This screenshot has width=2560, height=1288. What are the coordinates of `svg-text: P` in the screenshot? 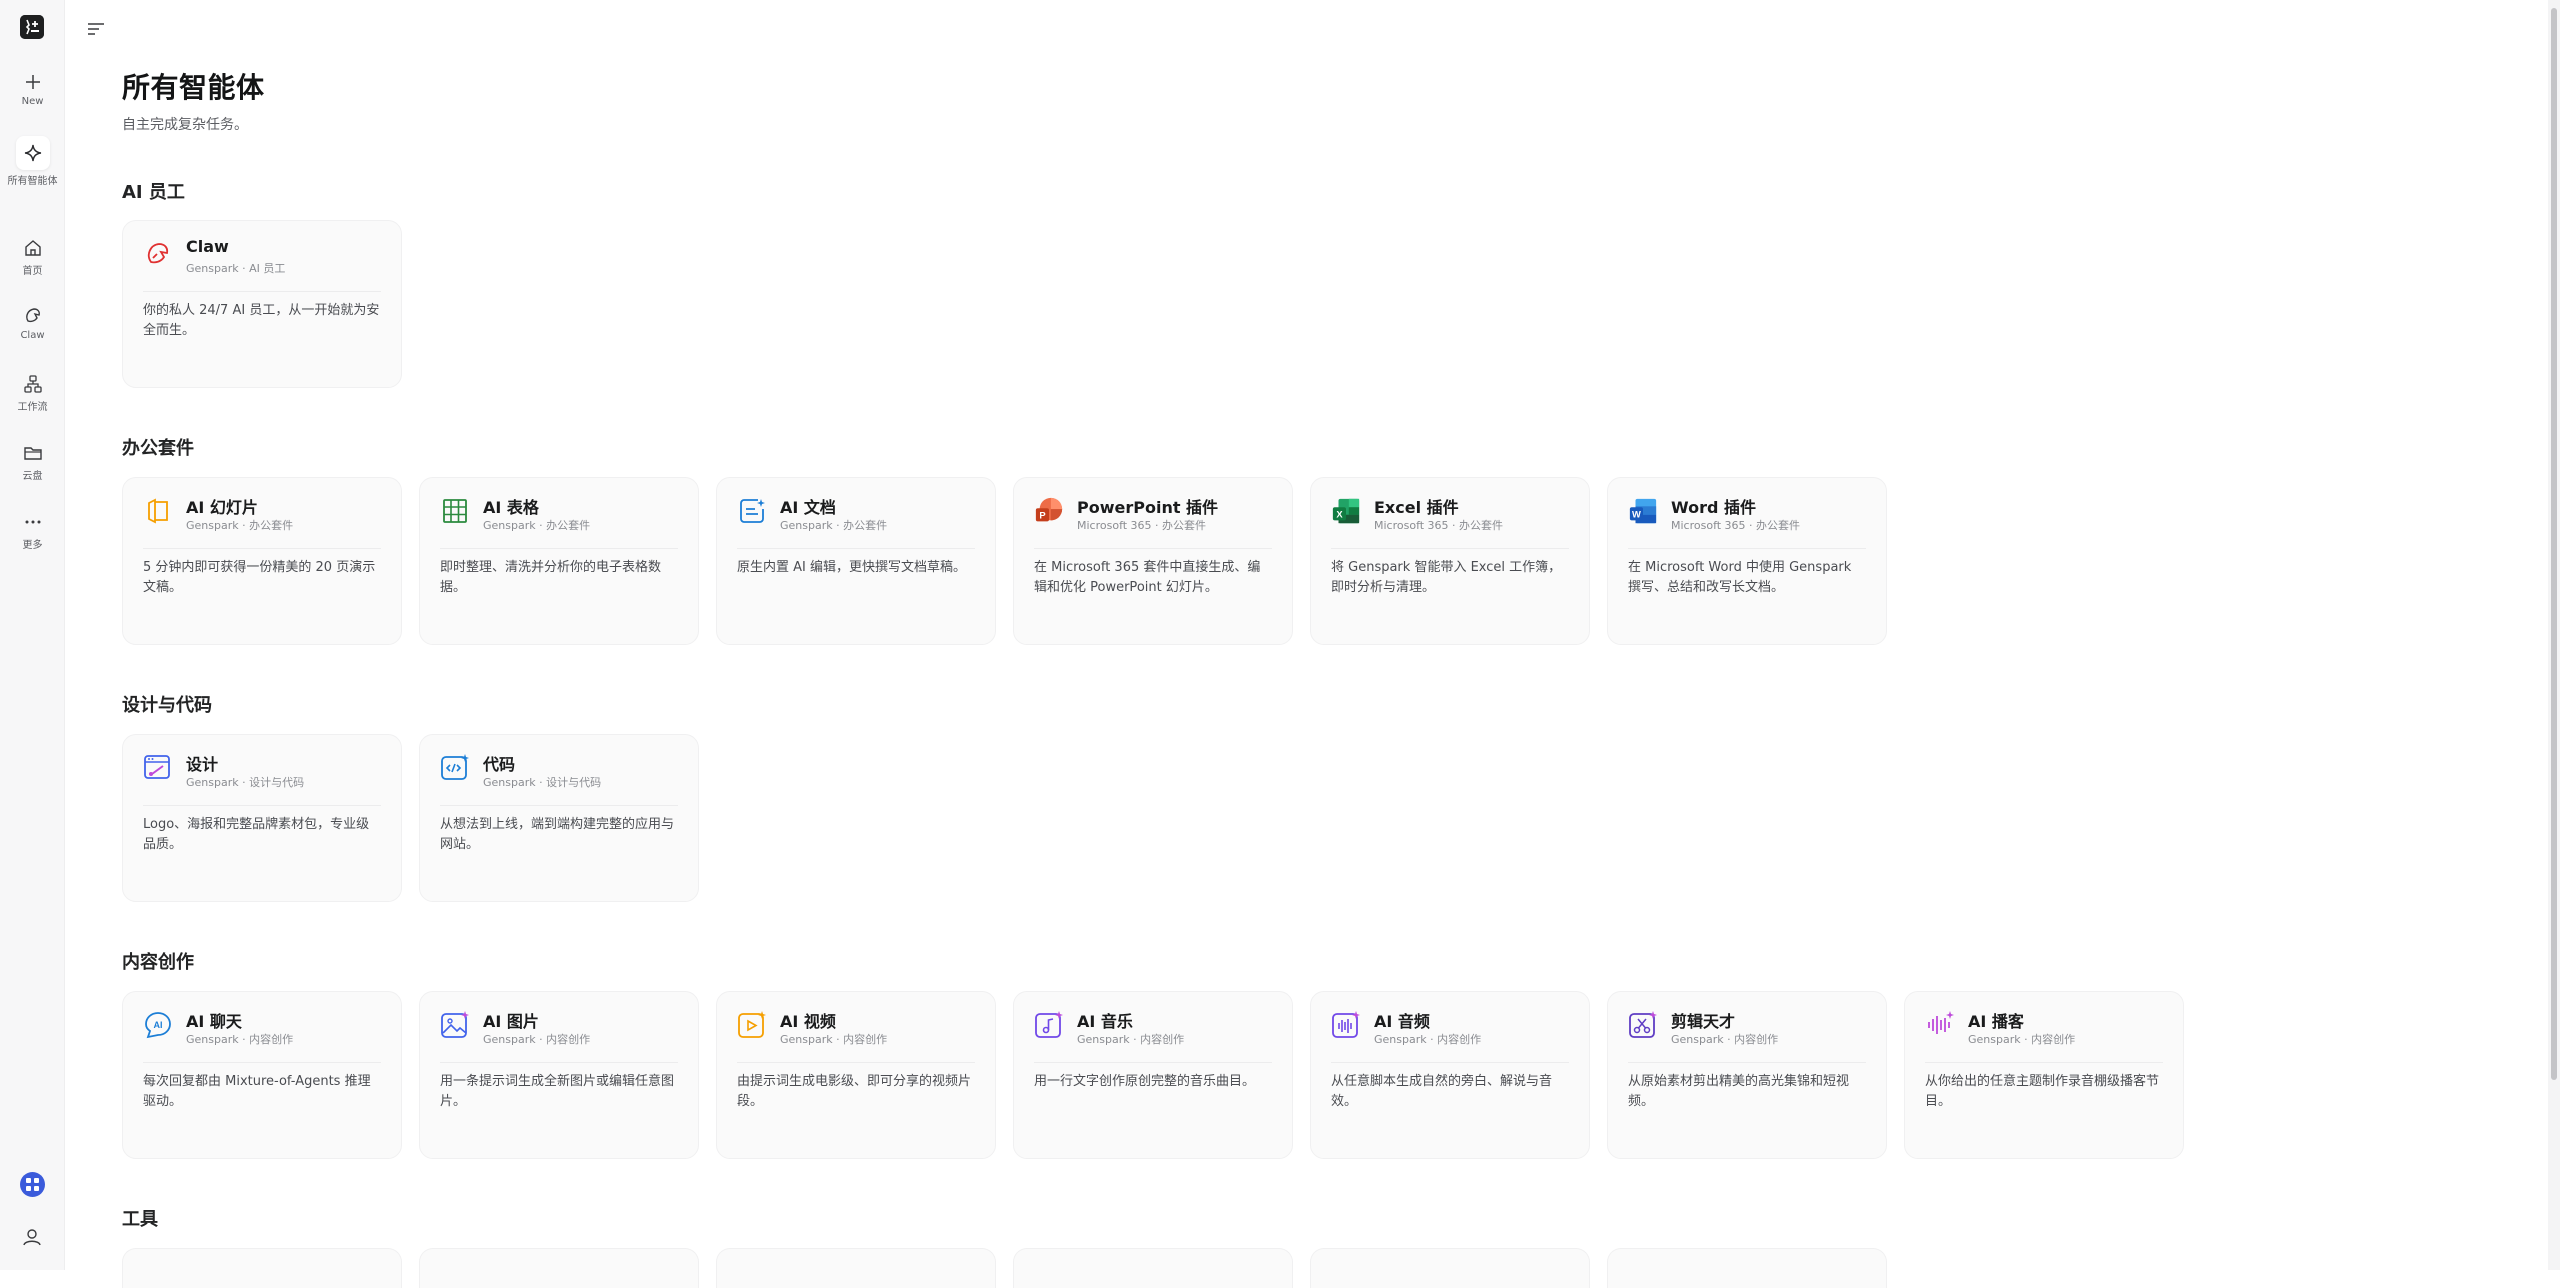 It's located at (1042, 516).